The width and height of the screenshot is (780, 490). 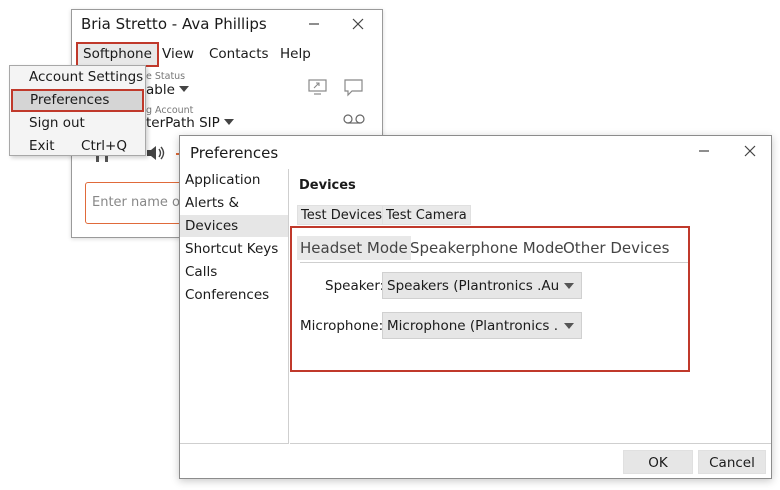 What do you see at coordinates (234, 153) in the screenshot?
I see `dialog-title: Preferences` at bounding box center [234, 153].